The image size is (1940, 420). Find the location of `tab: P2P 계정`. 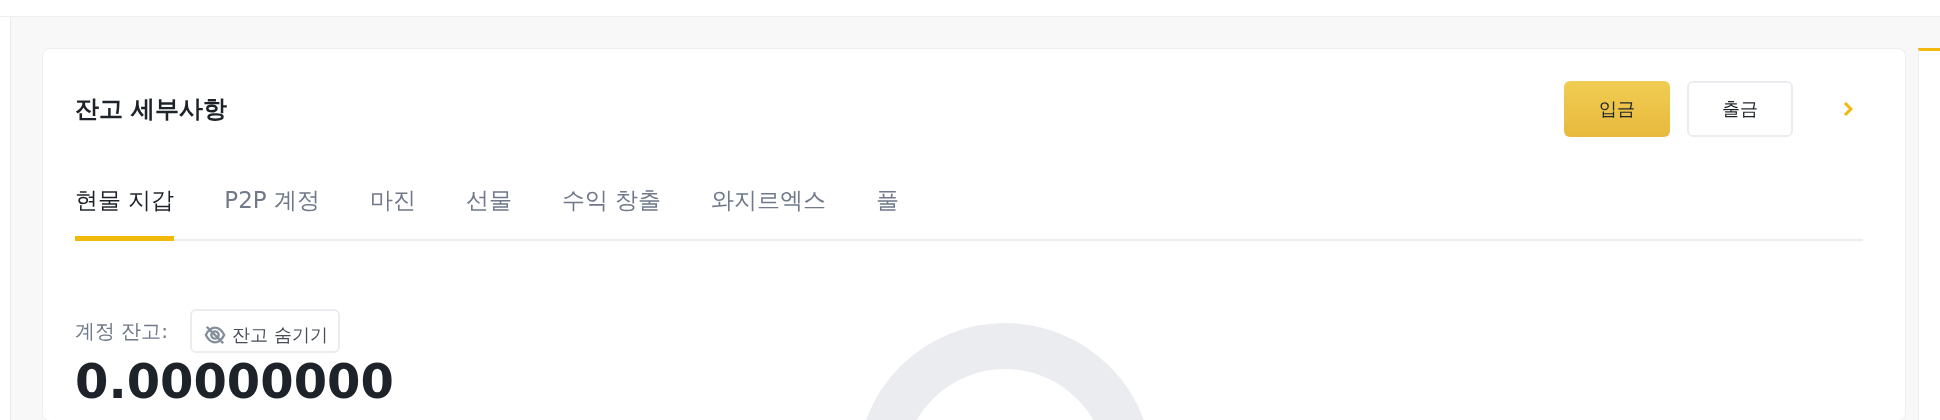

tab: P2P 계정 is located at coordinates (272, 205).